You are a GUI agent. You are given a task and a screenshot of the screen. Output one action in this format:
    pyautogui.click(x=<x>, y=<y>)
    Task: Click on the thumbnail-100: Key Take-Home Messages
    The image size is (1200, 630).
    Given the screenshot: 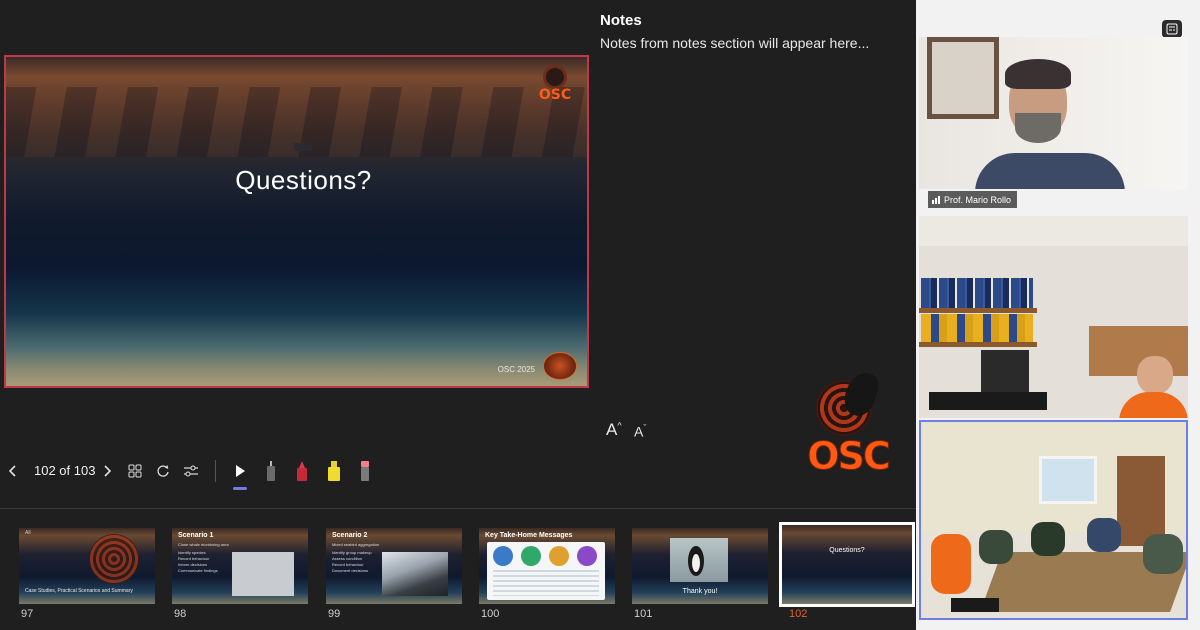 What is the action you would take?
    pyautogui.click(x=547, y=566)
    